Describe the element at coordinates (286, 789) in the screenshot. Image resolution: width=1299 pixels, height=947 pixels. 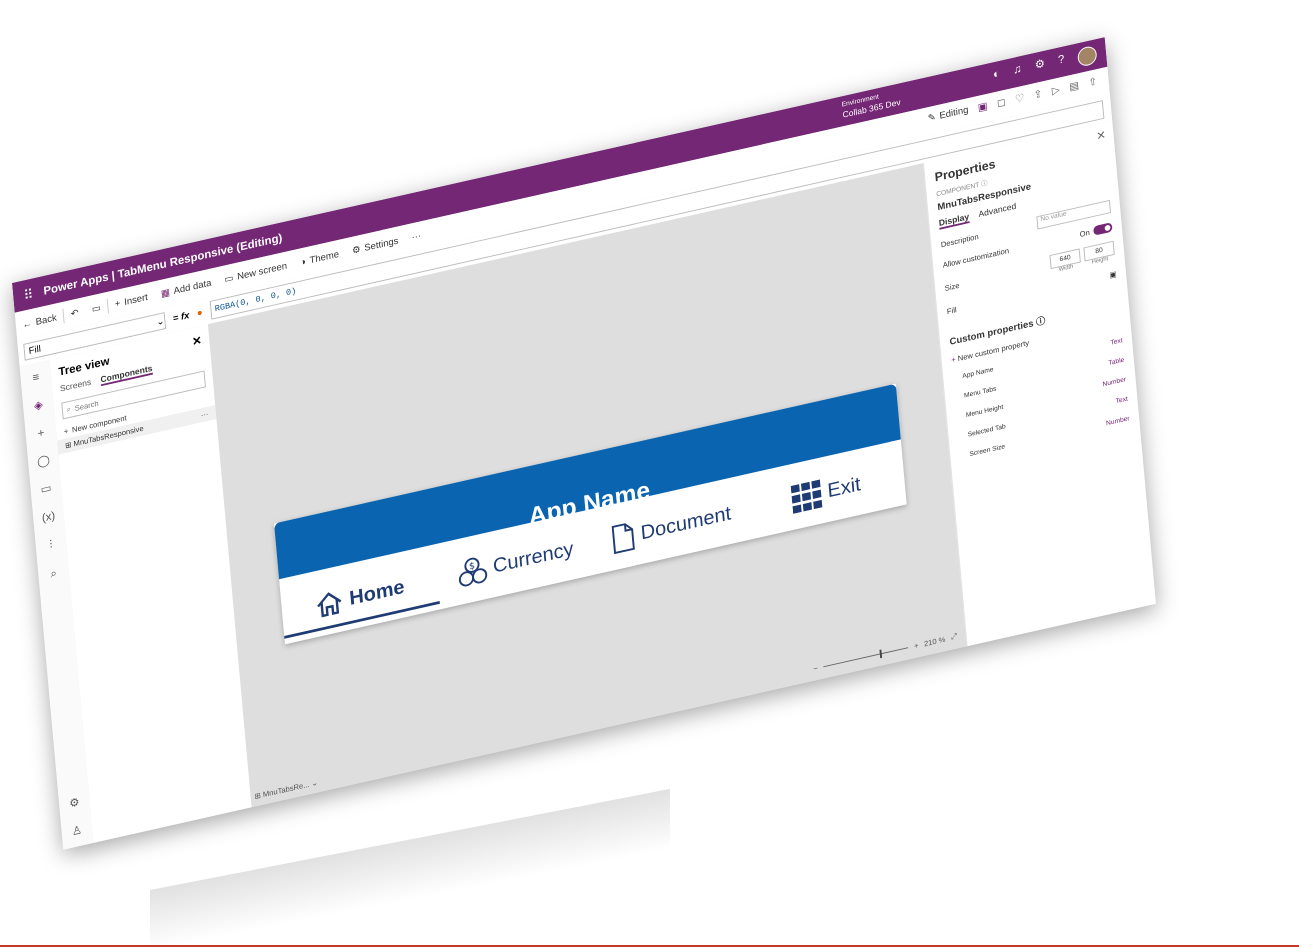
I see `screen-selector: ⊞ MnuTabsRe... ⌄` at that location.